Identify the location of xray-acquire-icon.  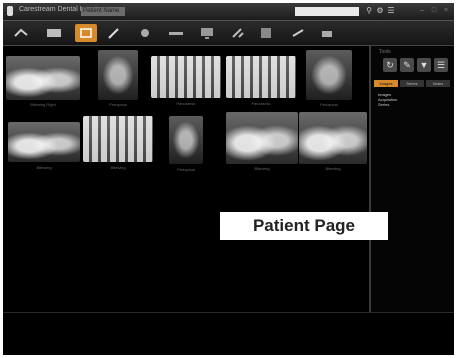
(21, 33).